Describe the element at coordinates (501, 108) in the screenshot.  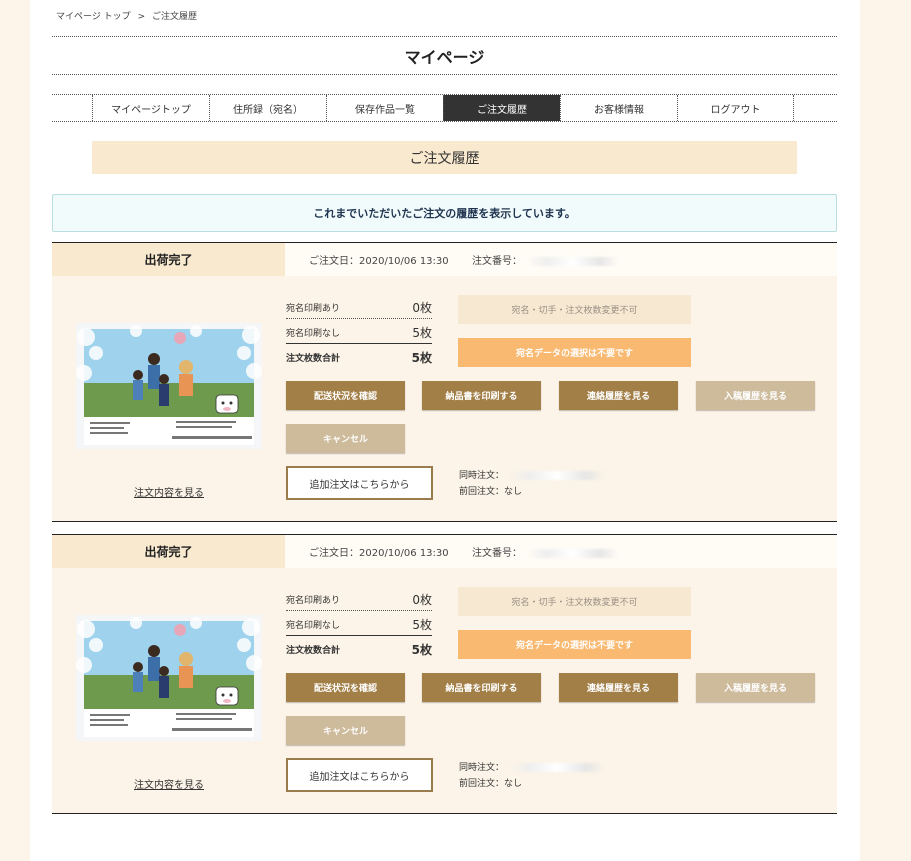
I see `nav-order-history: ご注文履歴` at that location.